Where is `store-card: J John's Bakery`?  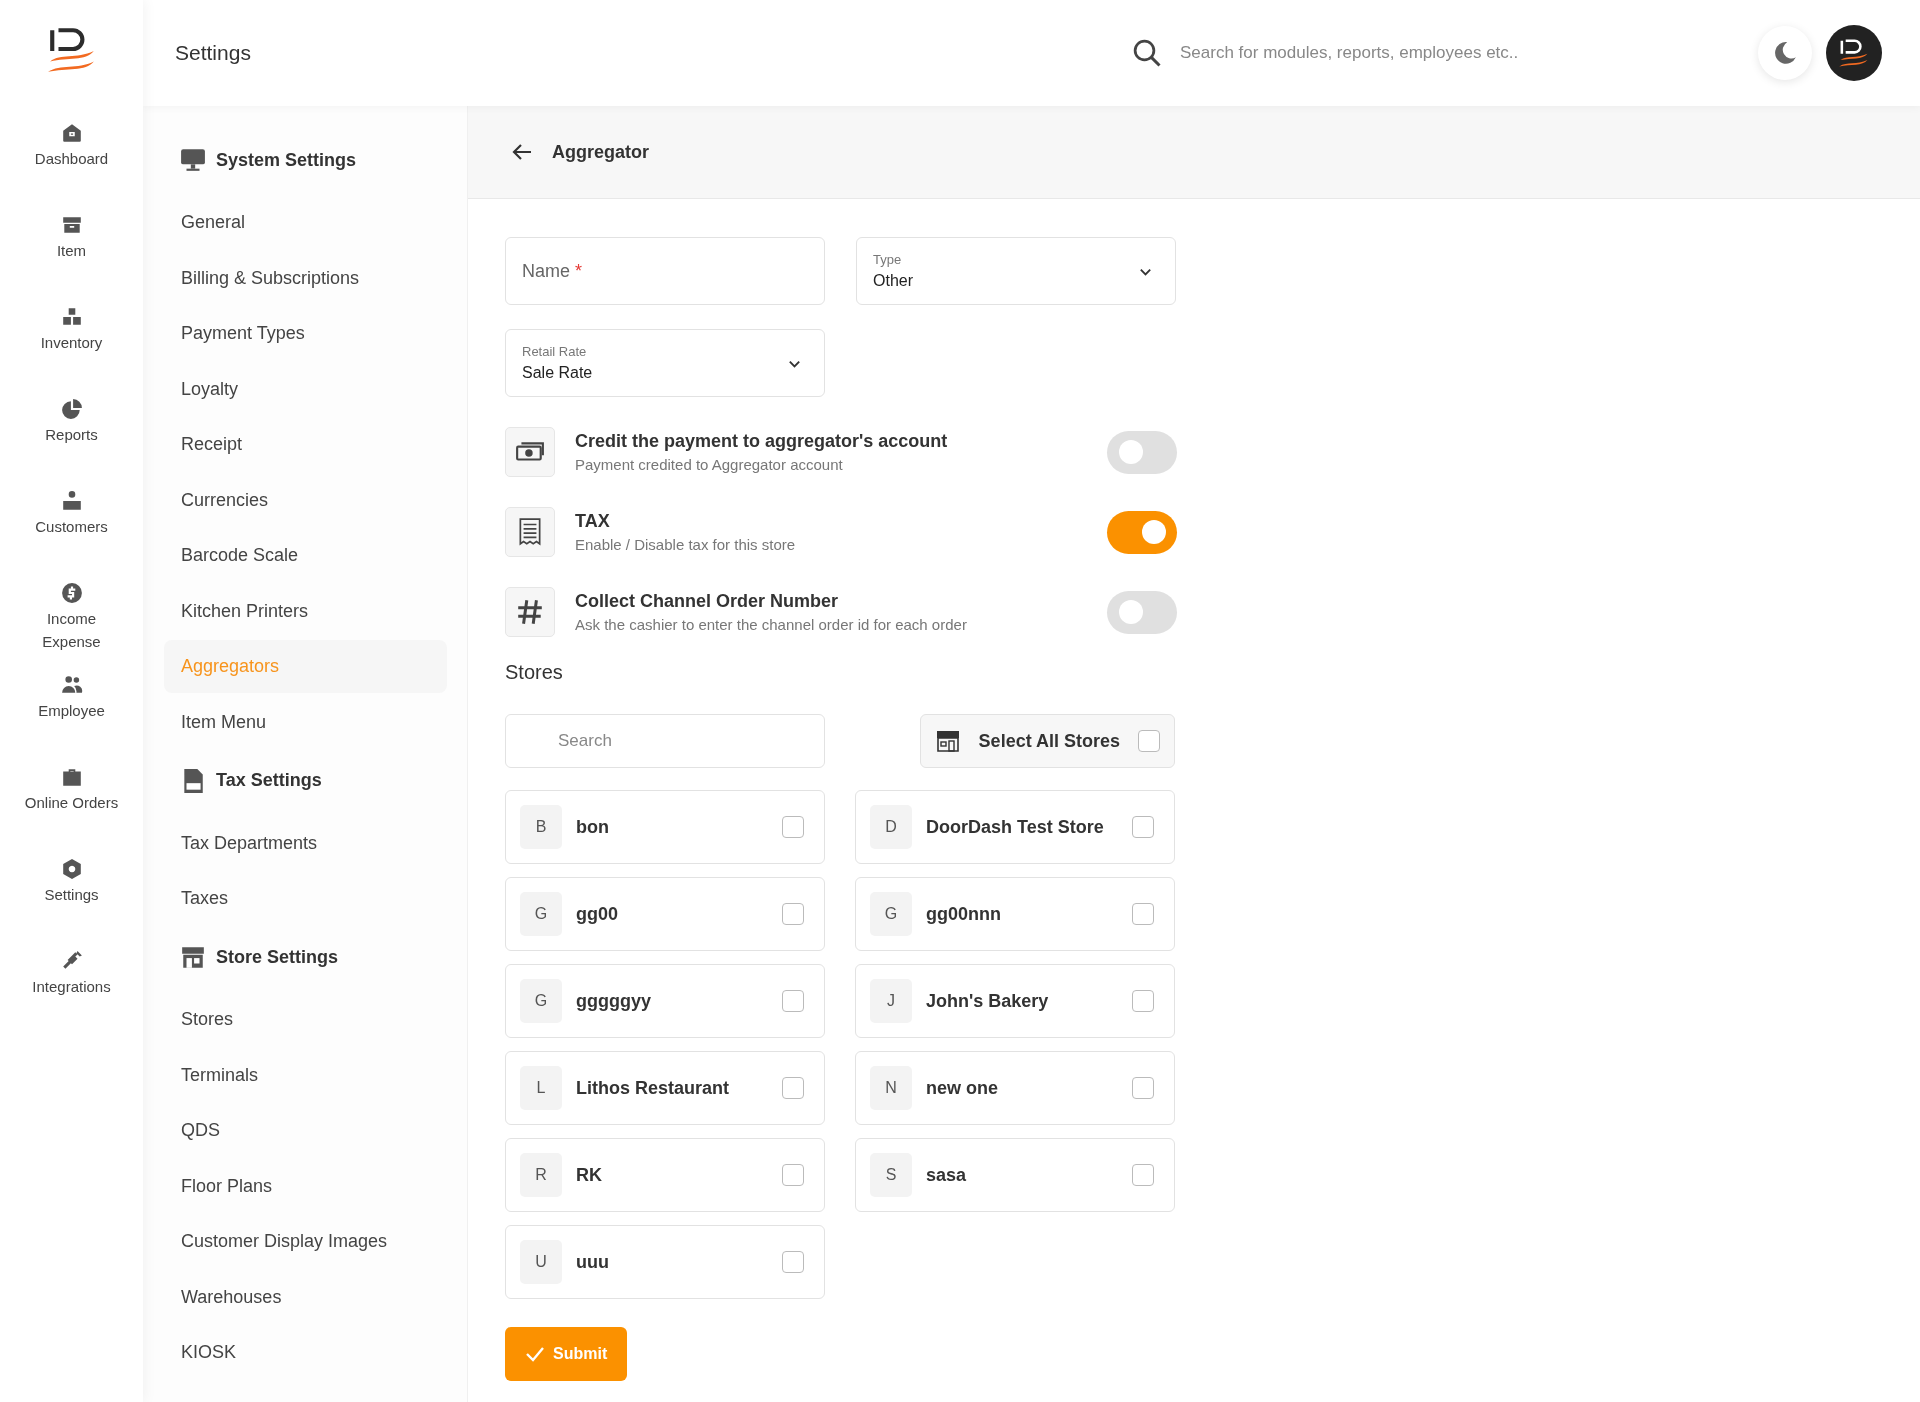 store-card: J John's Bakery is located at coordinates (1015, 1001).